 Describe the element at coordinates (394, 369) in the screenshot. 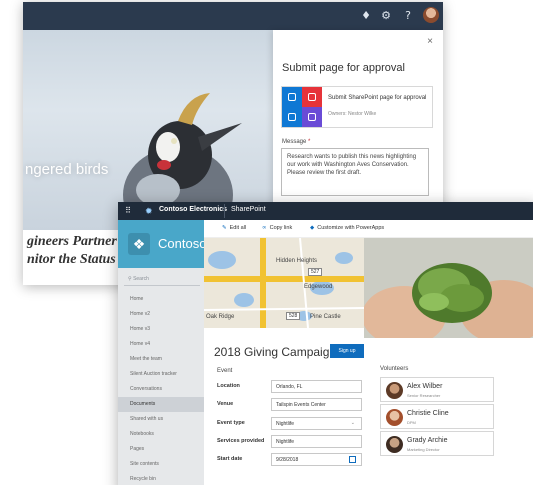

I see `volunteers-heading: Volunteers` at that location.